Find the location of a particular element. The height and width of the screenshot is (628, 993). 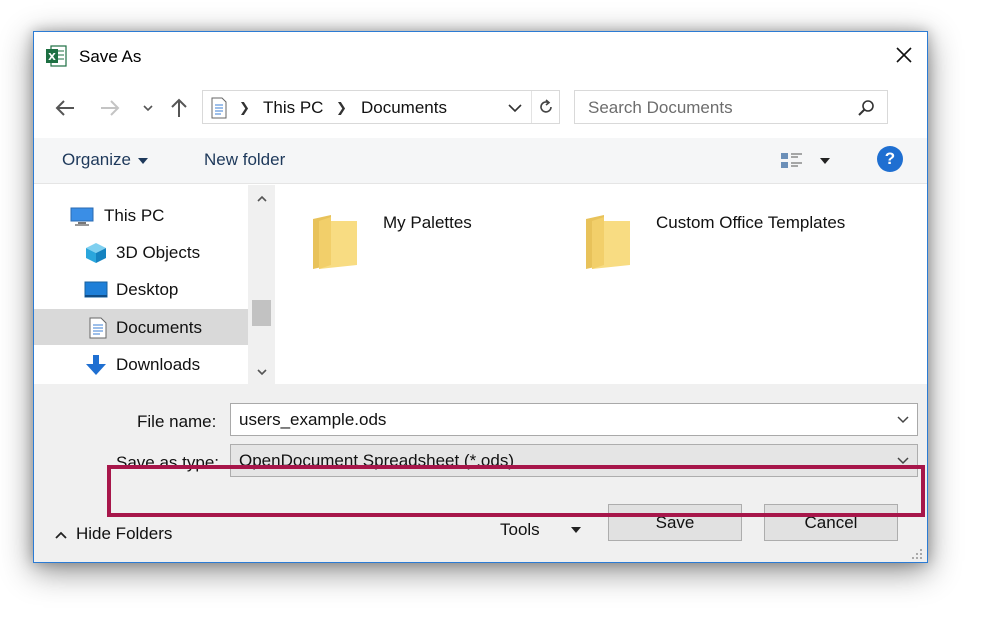

excel-icon: X is located at coordinates (56, 56).